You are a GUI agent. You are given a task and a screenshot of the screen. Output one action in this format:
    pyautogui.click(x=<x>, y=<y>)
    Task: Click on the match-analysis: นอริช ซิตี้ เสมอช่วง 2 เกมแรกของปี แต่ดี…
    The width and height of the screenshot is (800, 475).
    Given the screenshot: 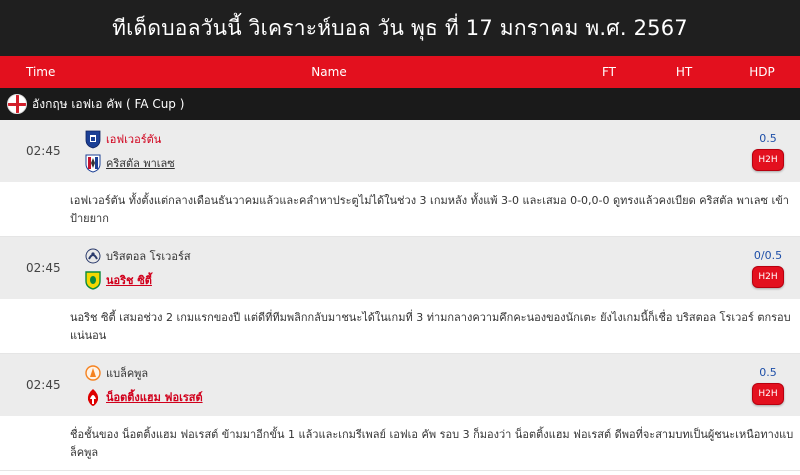 What is the action you would take?
    pyautogui.click(x=400, y=326)
    